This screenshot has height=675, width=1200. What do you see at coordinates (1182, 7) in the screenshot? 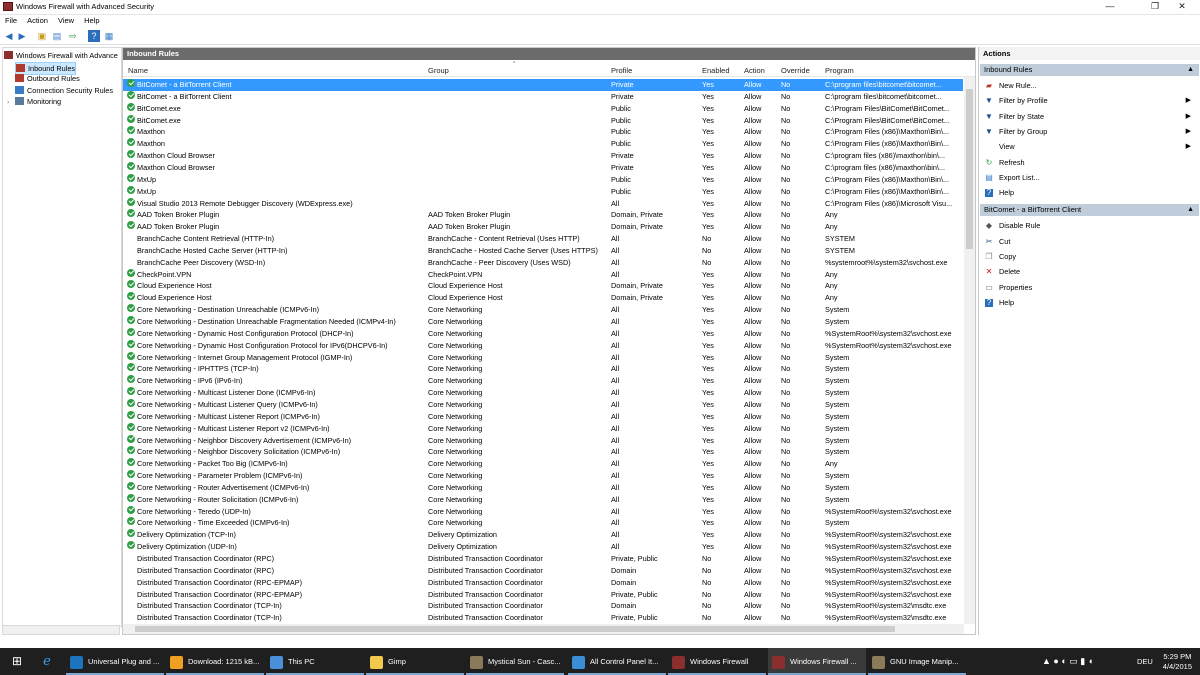
I see `close-button: ✕` at bounding box center [1182, 7].